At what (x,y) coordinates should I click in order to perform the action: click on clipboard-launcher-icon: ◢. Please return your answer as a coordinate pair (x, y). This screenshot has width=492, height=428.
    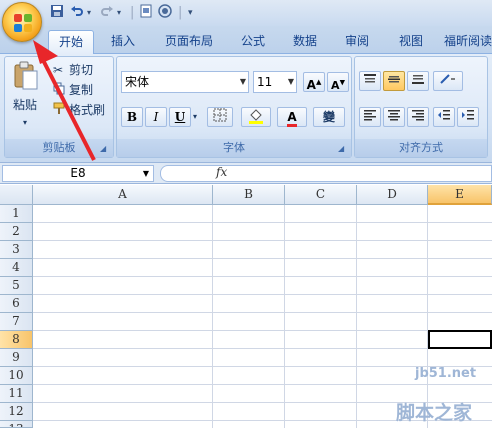
    Looking at the image, I should click on (105, 149).